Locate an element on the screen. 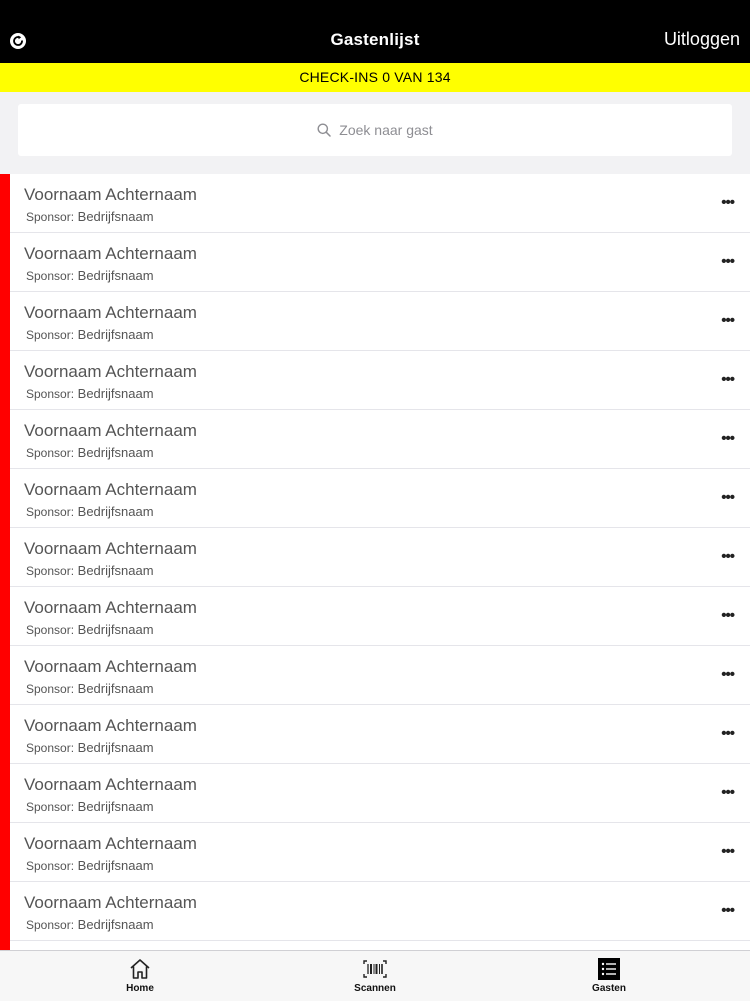 The height and width of the screenshot is (1001, 750). tab-home: Home is located at coordinates (140, 975).